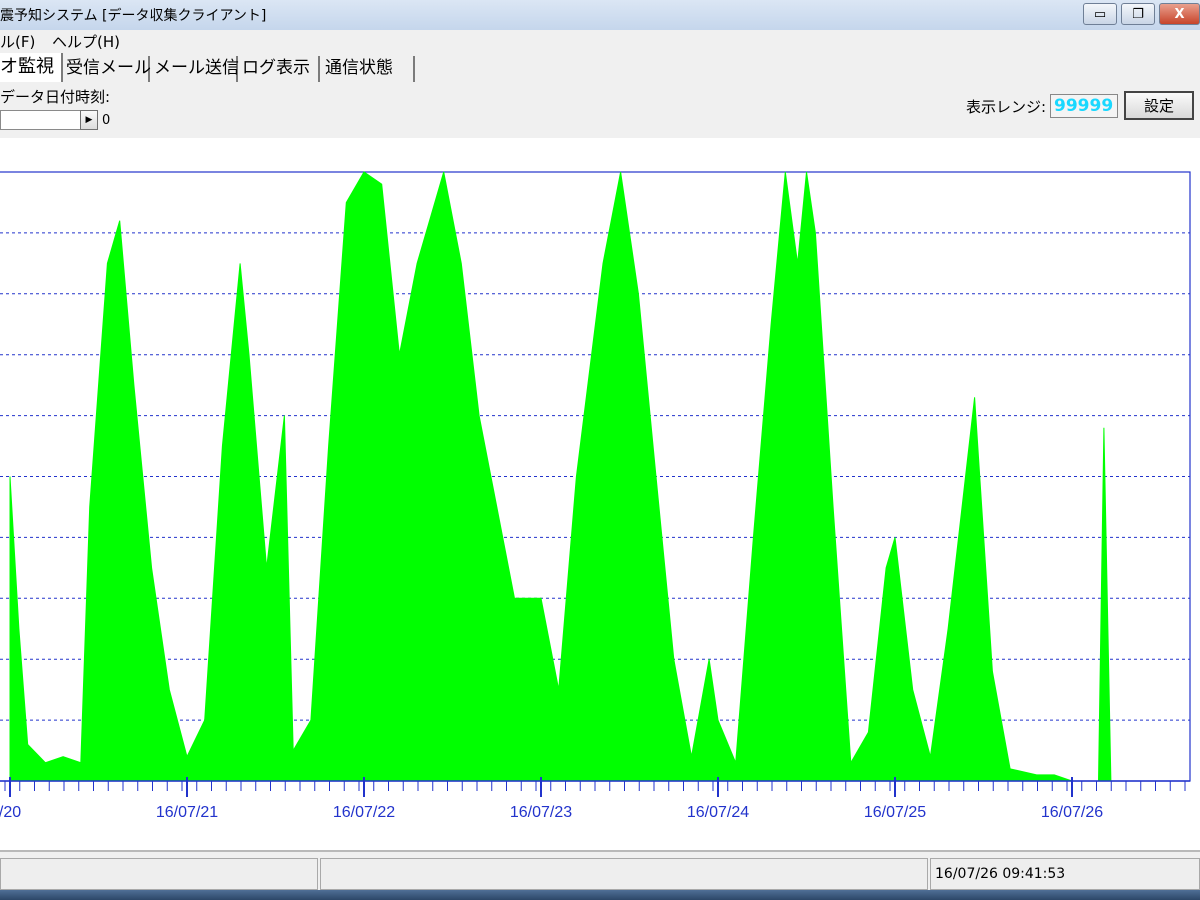  I want to click on tab-log: ログ表示, so click(281, 69).